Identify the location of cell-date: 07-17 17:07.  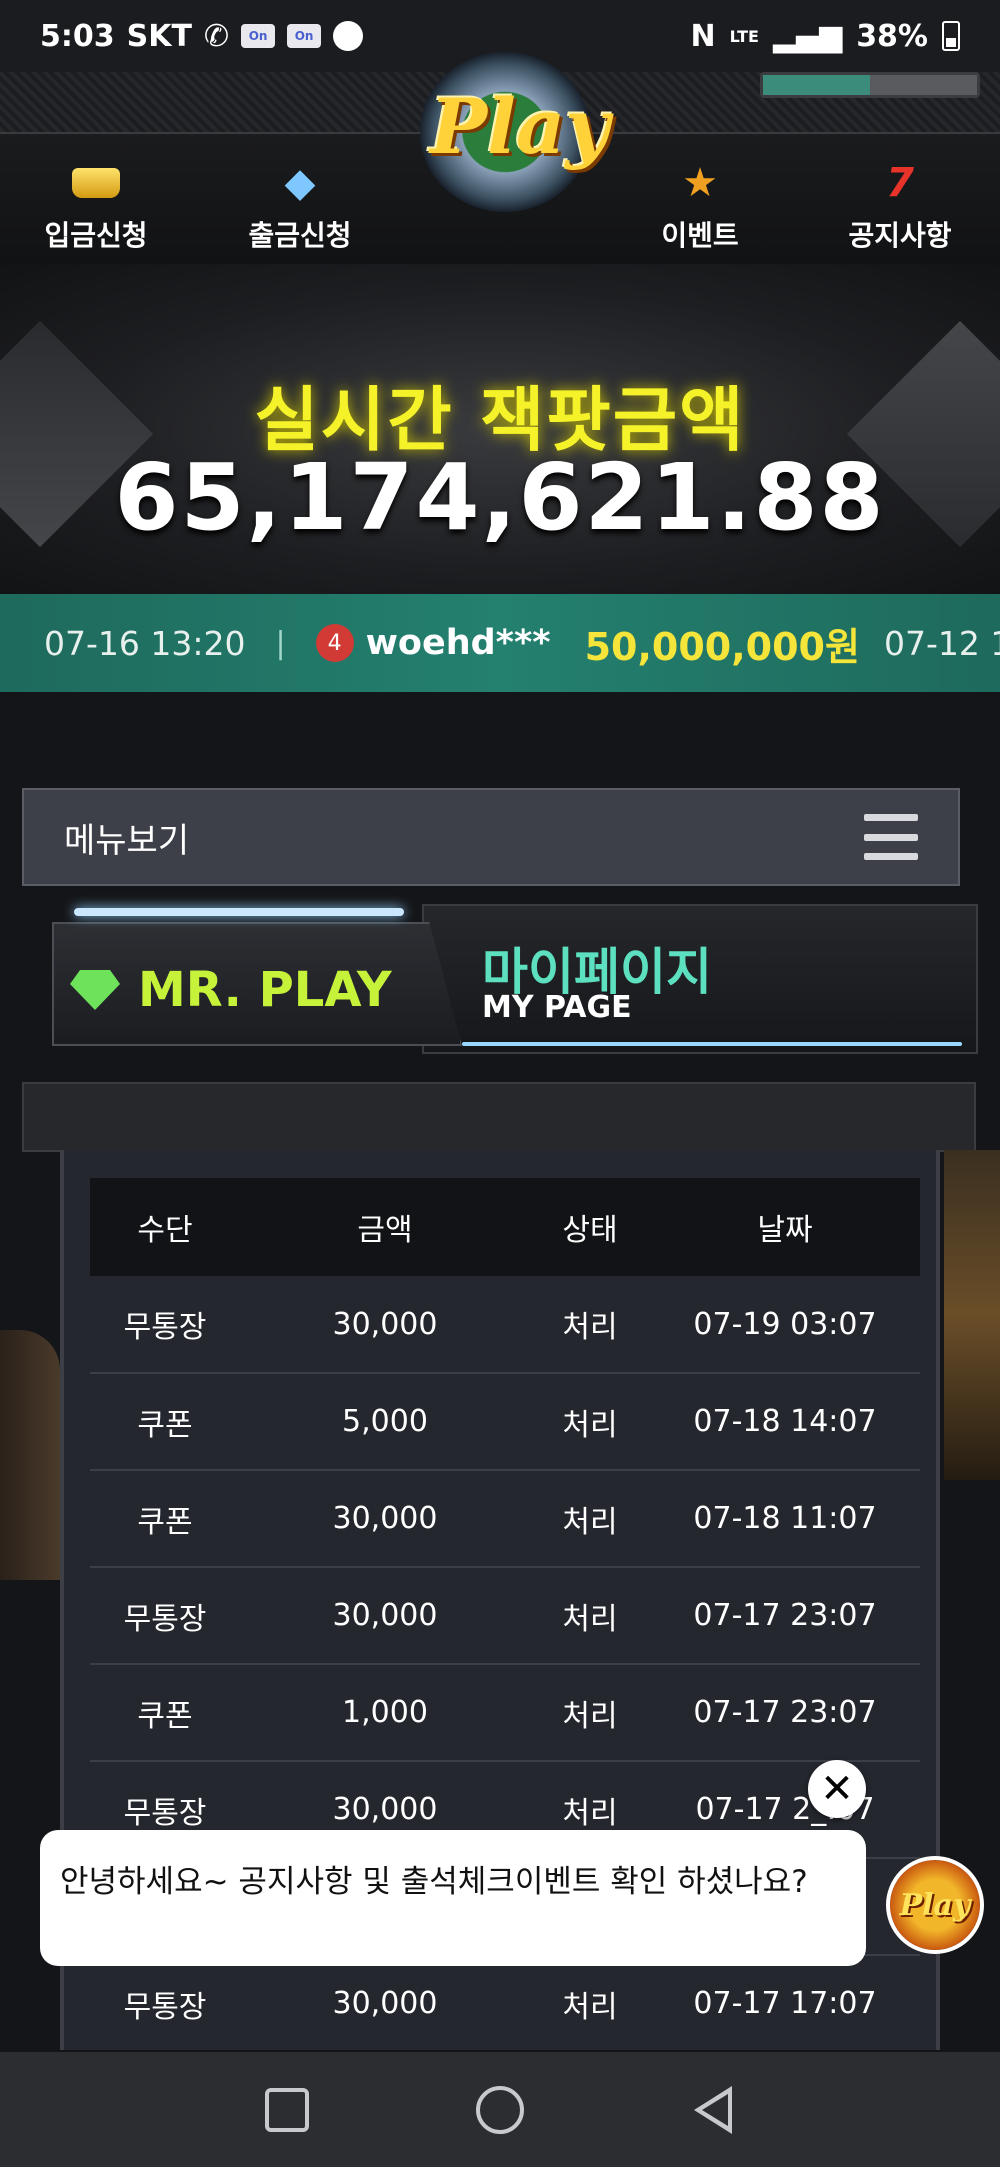
(785, 2002).